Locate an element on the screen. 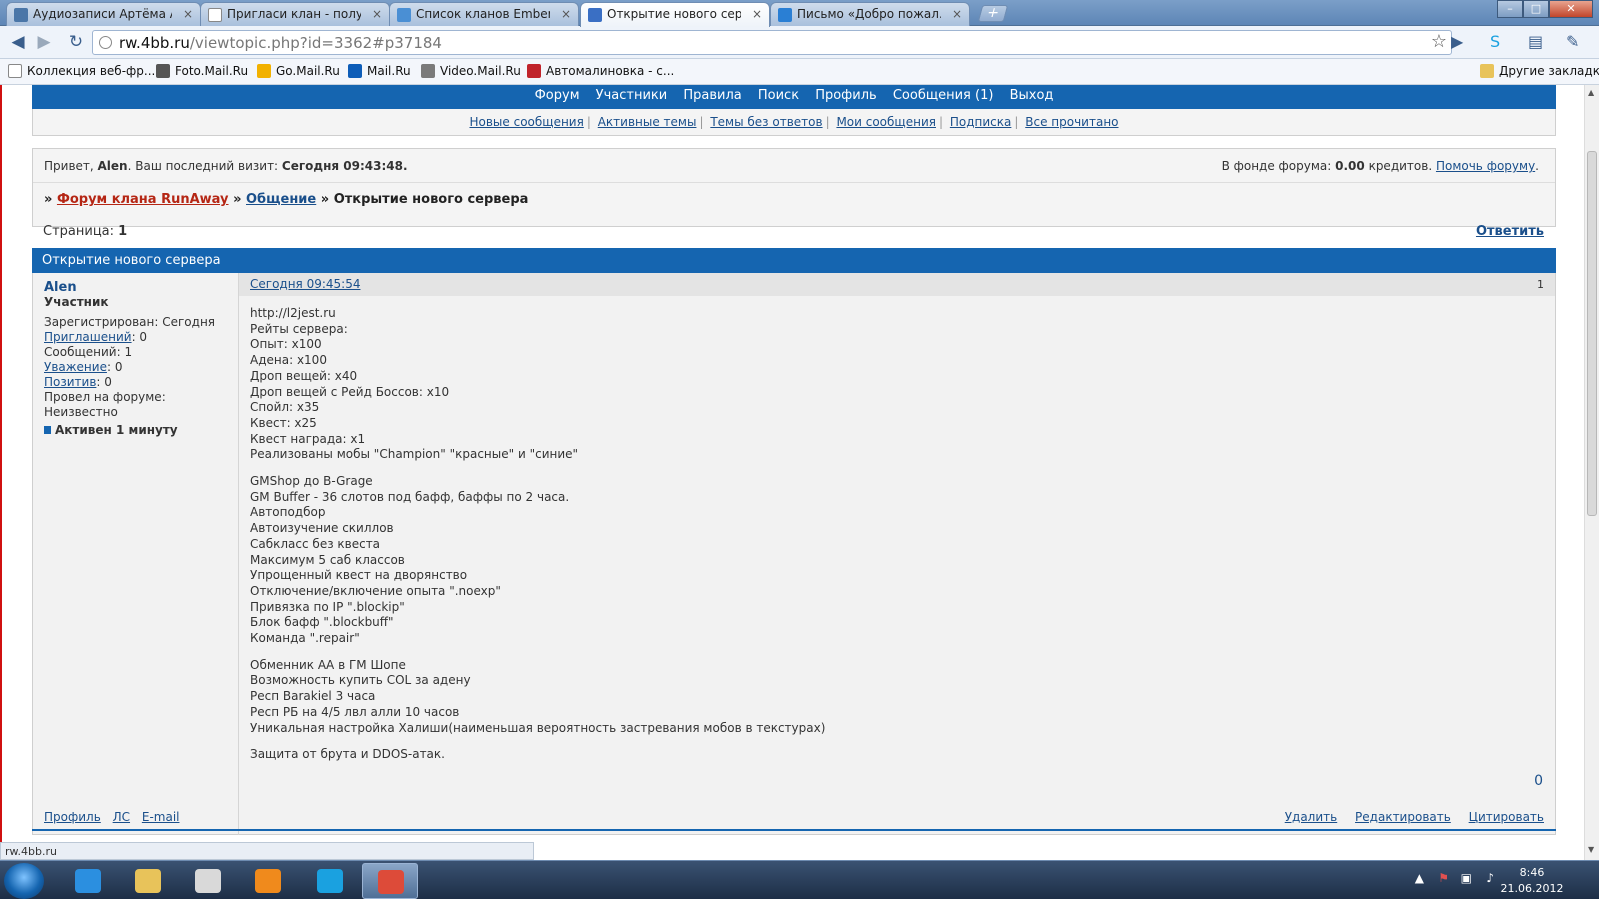  tab-invite-clan: Пригласи клан - получ... × is located at coordinates (295, 14).